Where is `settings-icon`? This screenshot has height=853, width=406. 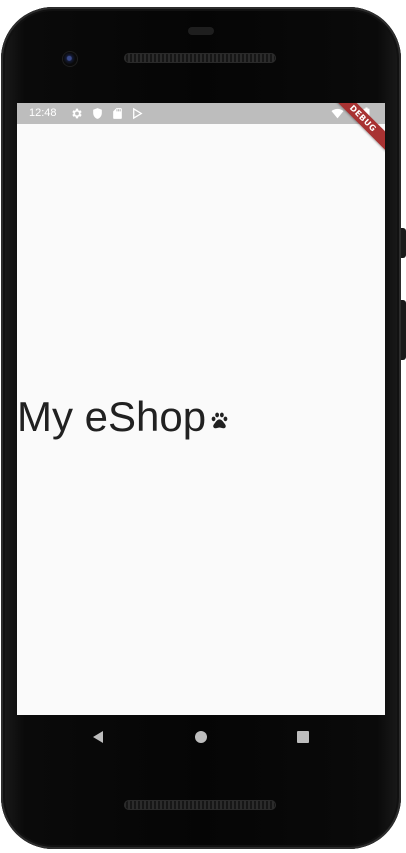 settings-icon is located at coordinates (77, 113).